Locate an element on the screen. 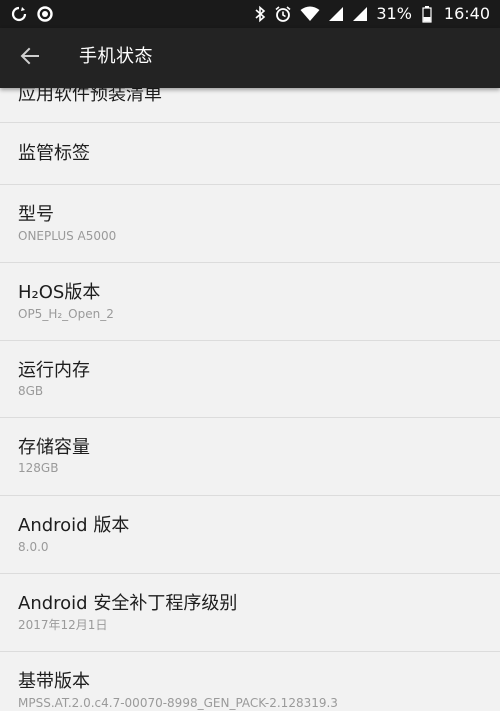 The height and width of the screenshot is (711, 500). list-item-subtitle: 8.0.0 is located at coordinates (33, 547).